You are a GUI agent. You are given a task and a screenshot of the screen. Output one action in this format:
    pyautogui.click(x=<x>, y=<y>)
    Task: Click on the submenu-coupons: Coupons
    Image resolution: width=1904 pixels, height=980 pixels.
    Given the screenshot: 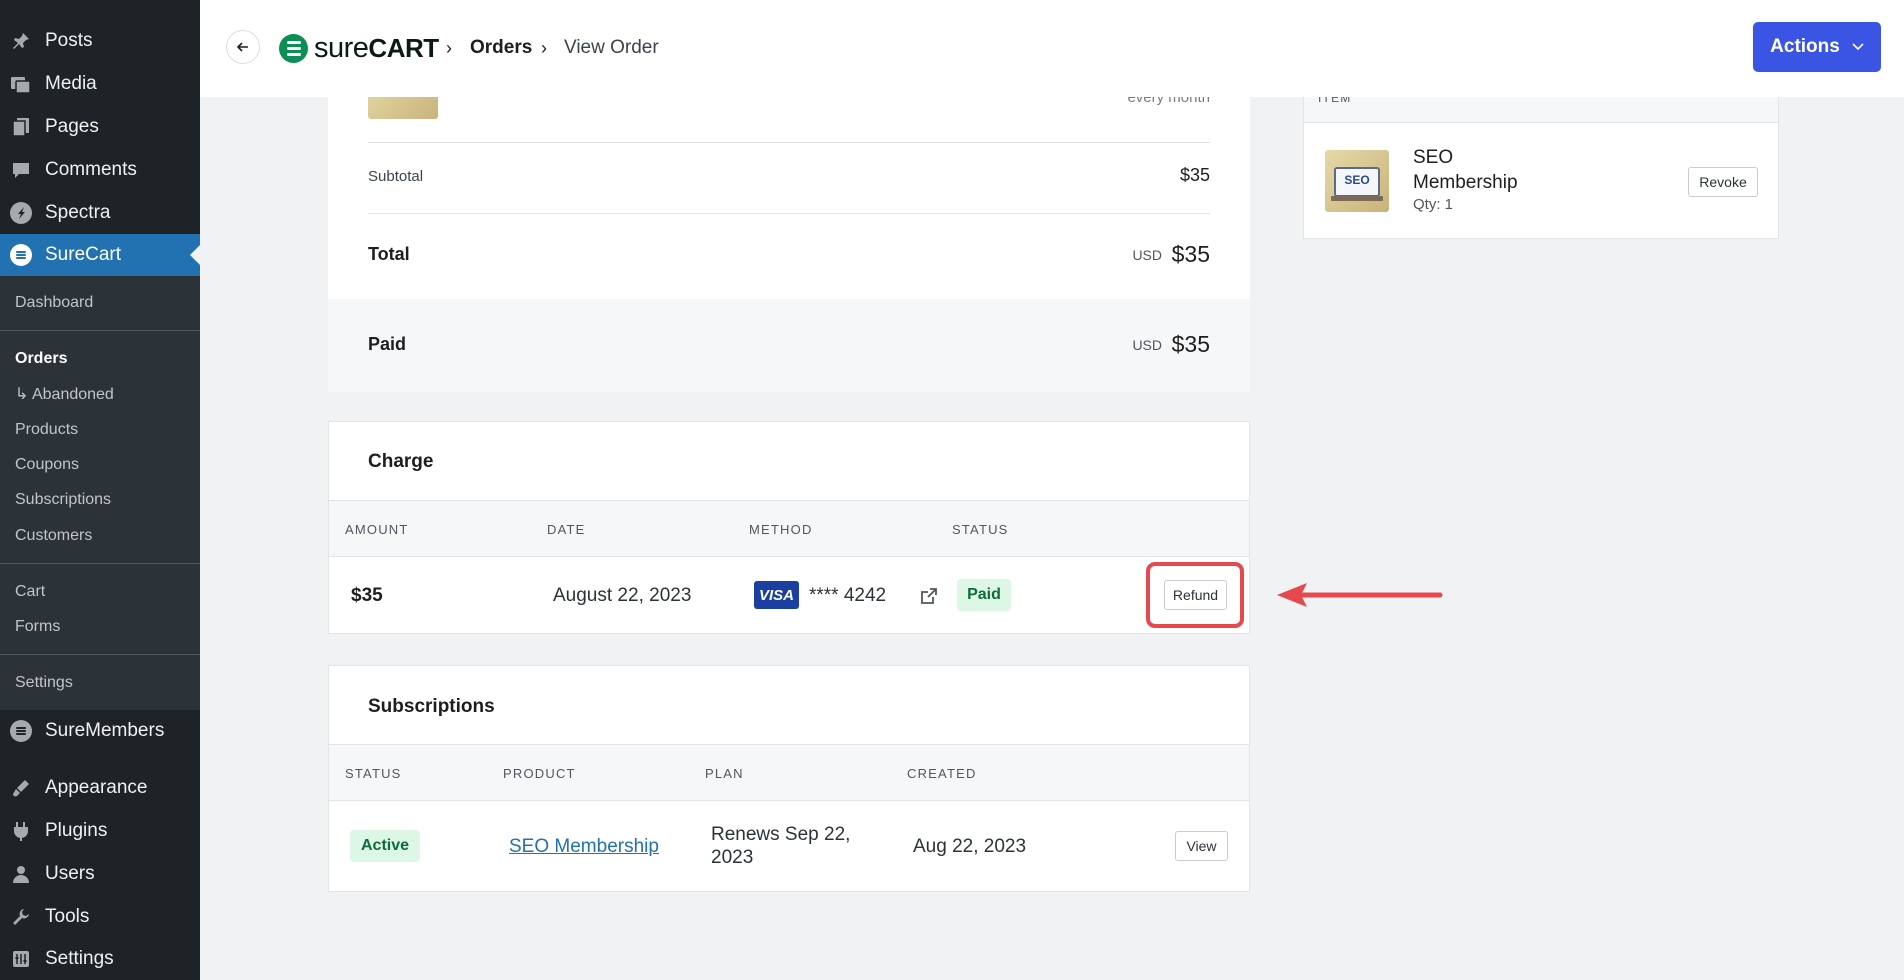 What is the action you would take?
    pyautogui.click(x=47, y=465)
    